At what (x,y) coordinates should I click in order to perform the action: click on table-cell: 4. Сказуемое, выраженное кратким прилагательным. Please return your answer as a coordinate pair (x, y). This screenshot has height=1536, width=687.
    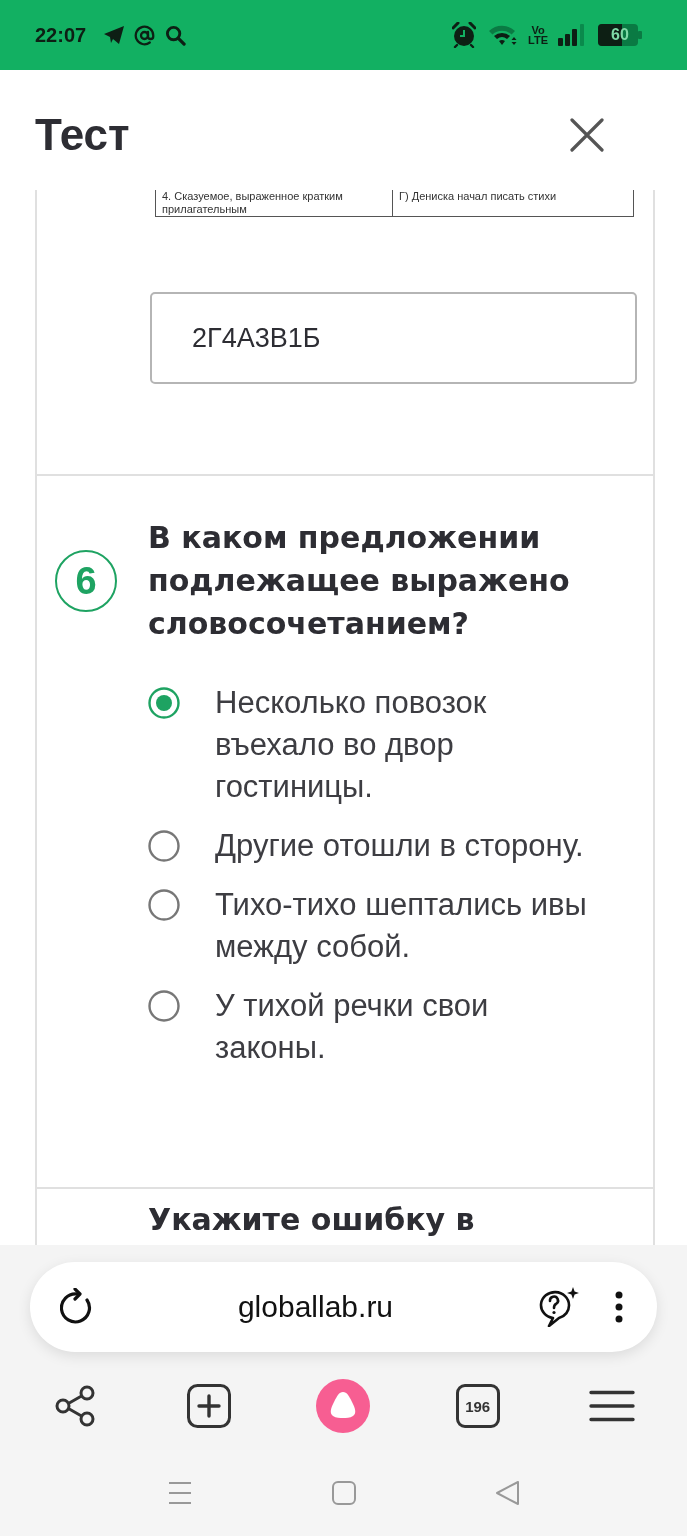
    Looking at the image, I should click on (274, 203).